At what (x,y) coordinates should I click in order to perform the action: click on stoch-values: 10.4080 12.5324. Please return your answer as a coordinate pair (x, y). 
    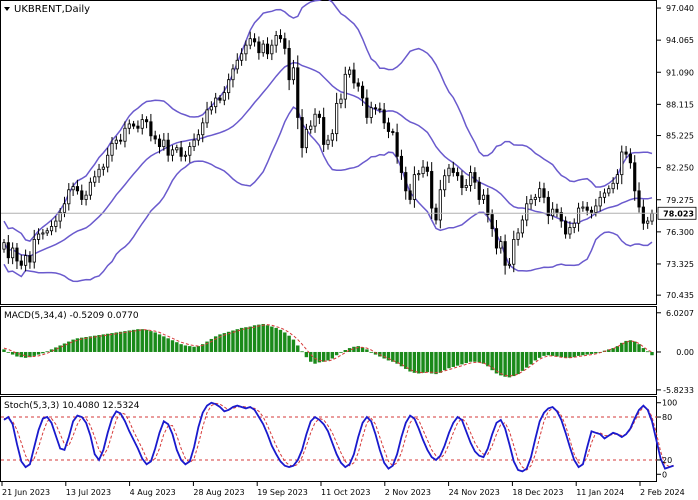
    Looking at the image, I should click on (101, 406).